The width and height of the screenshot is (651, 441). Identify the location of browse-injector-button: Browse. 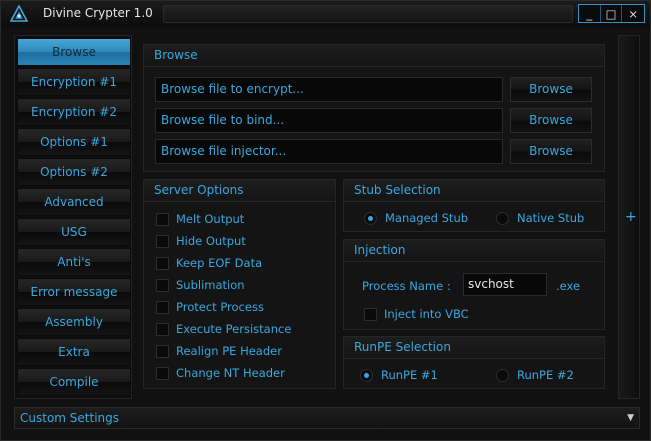
(551, 151).